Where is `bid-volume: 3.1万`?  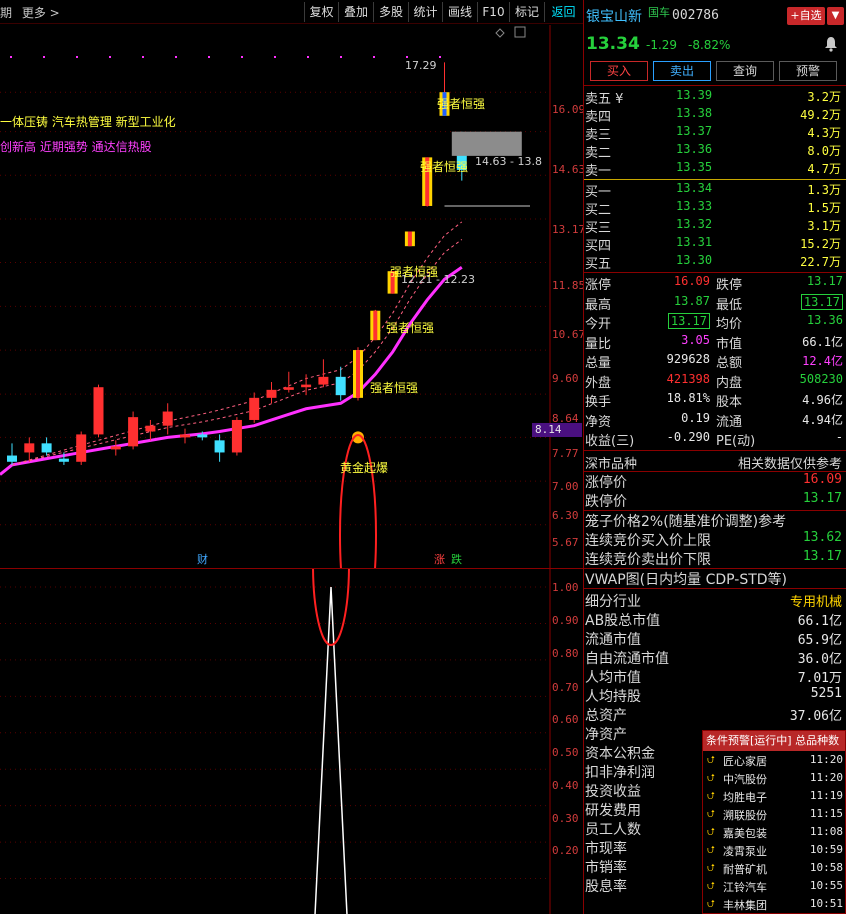
bid-volume: 3.1万 is located at coordinates (824, 226).